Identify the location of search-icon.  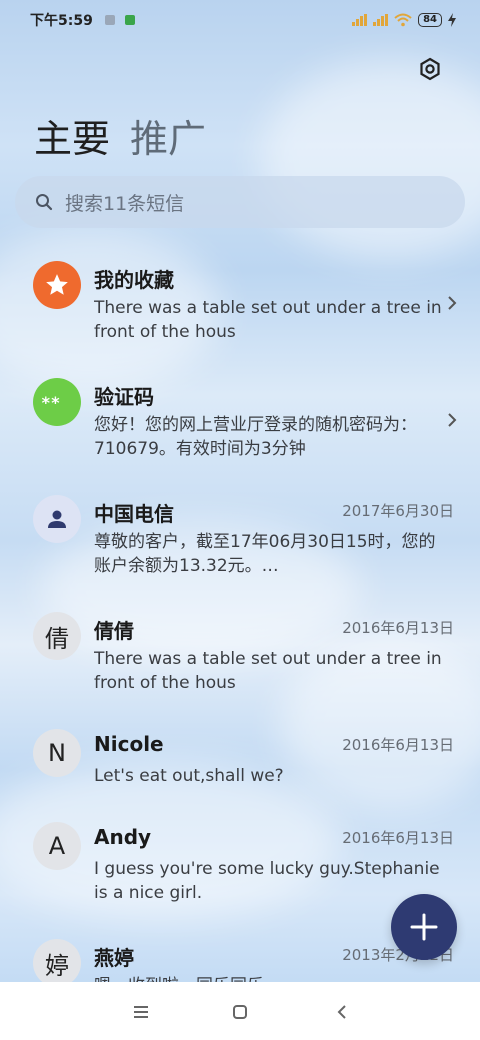
(44, 202).